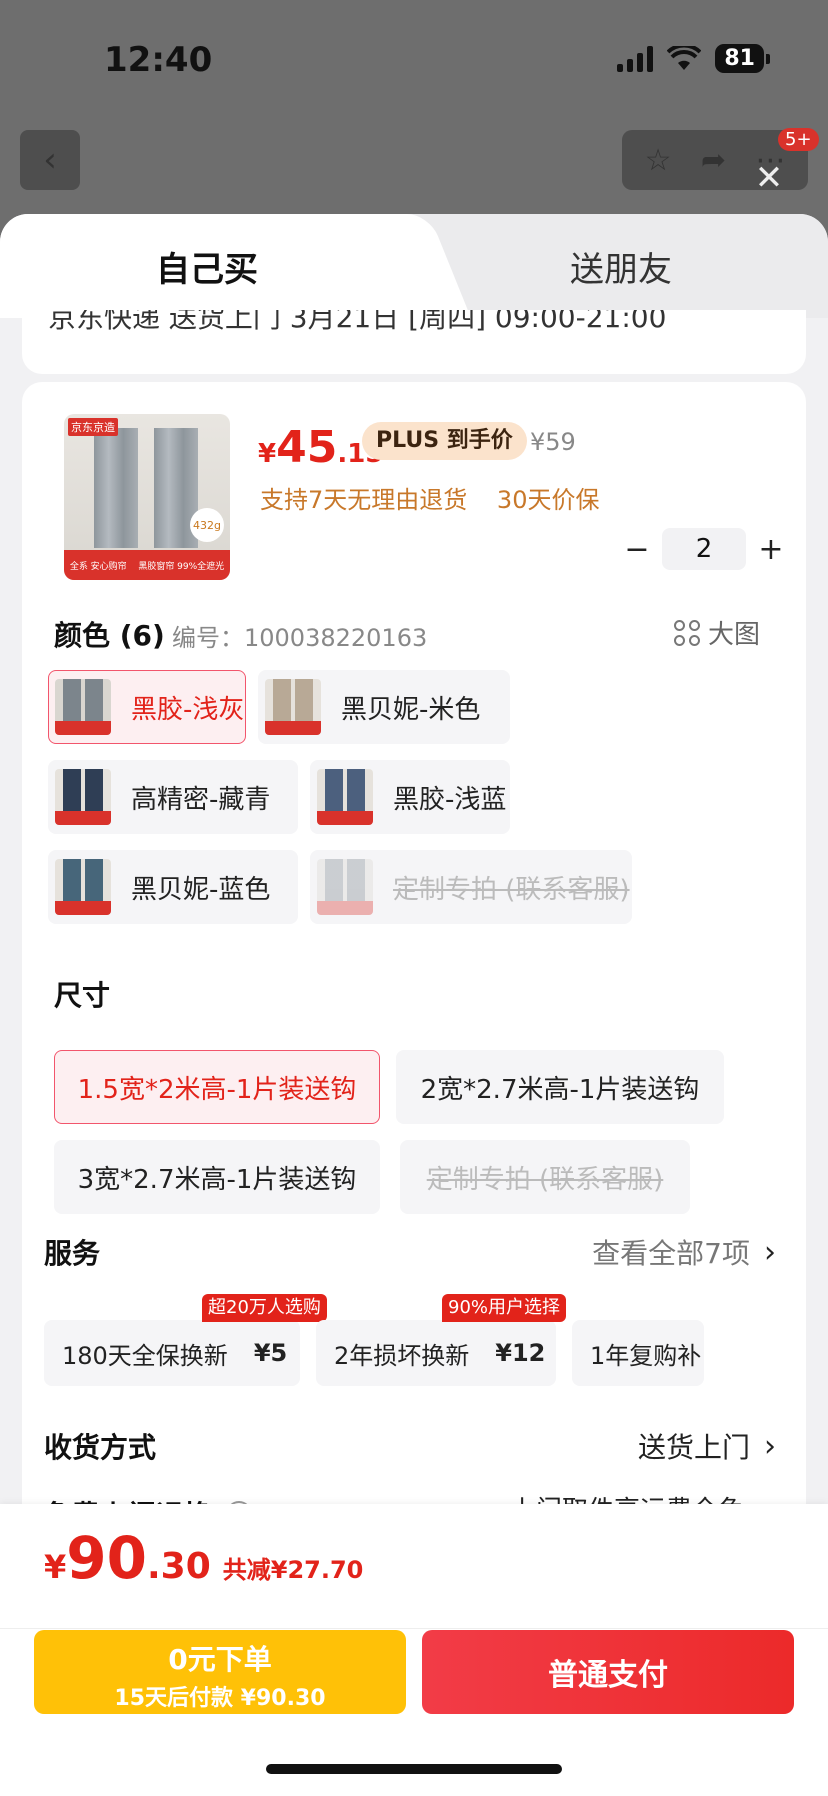 The image size is (828, 1796). I want to click on service-section-title: 服务, so click(72, 1253).